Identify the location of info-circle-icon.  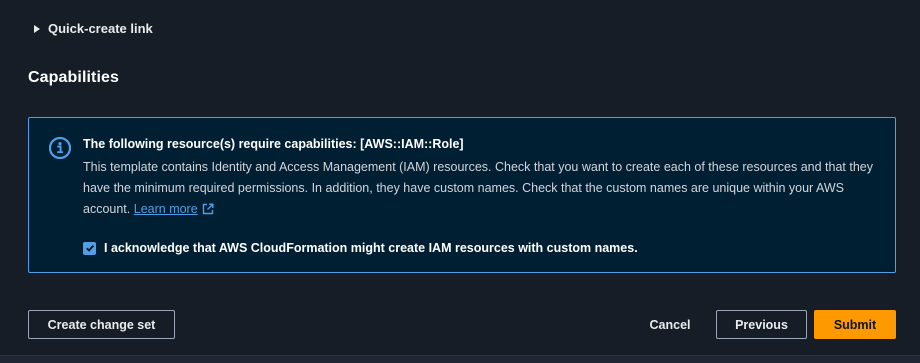
(60, 148).